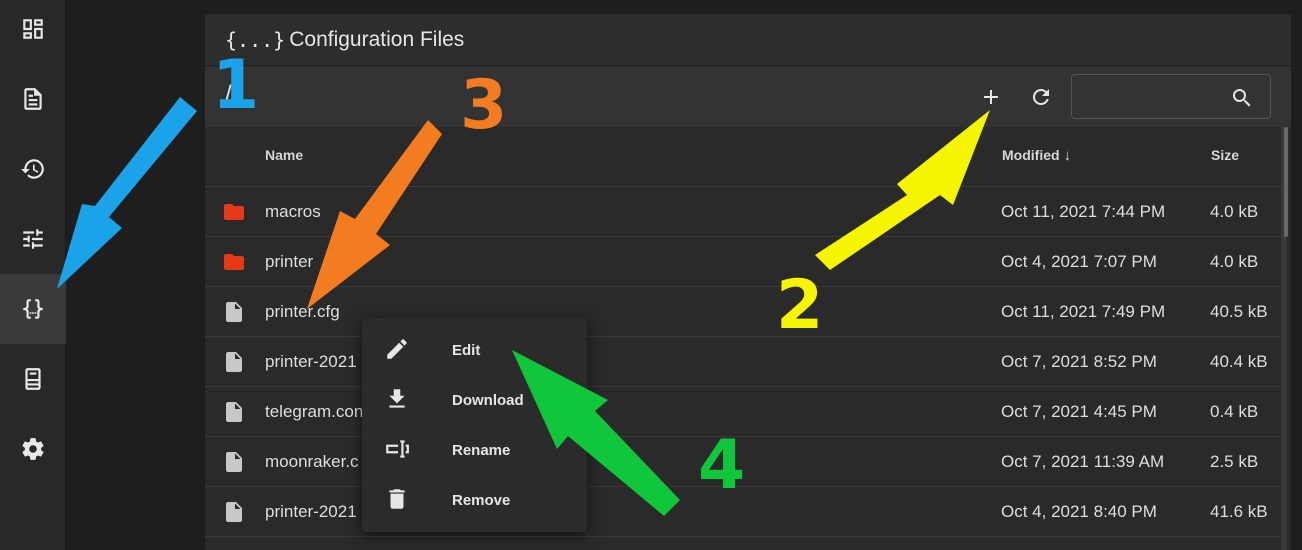 Image resolution: width=1302 pixels, height=550 pixels. What do you see at coordinates (1079, 261) in the screenshot?
I see `file-modified: Oct 4, 2021 7:07 PM` at bounding box center [1079, 261].